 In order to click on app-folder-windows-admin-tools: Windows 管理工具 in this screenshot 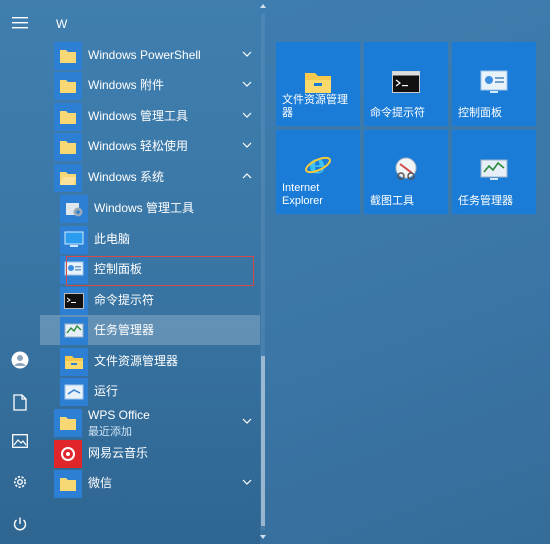, I will do `click(150, 116)`.